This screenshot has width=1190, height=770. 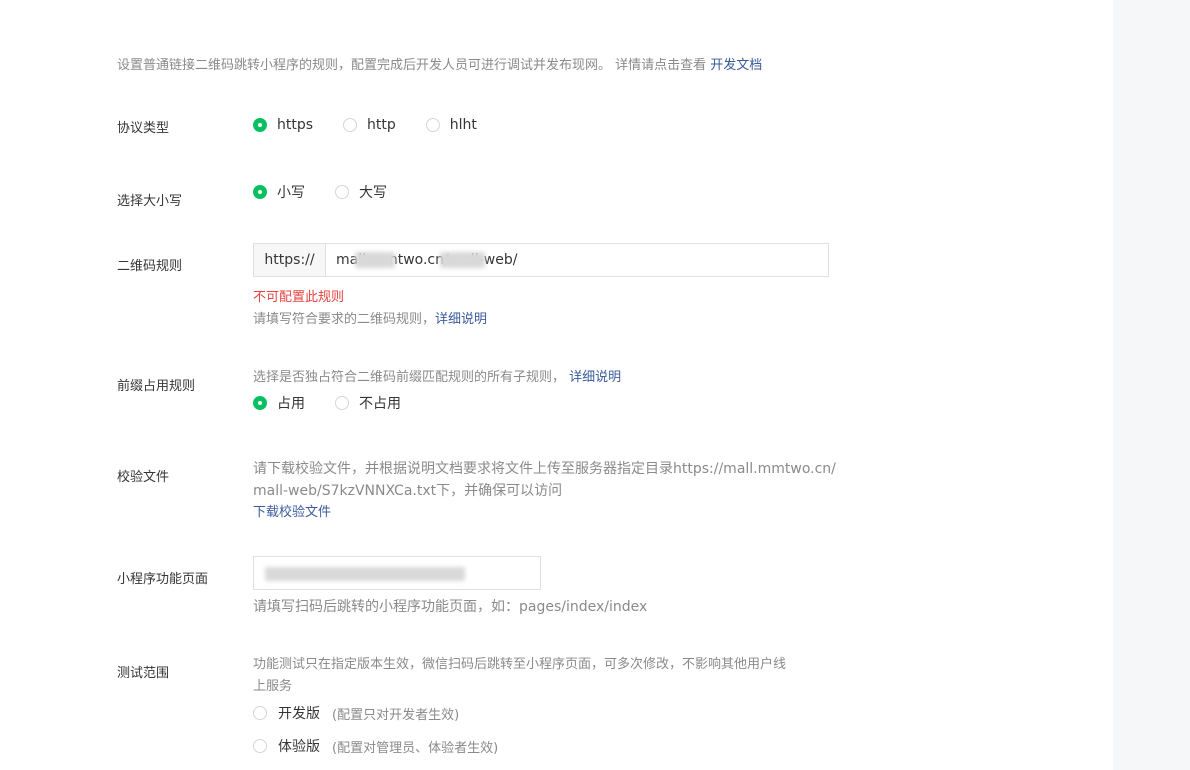 I want to click on function-page-label: 小程序功能页面, so click(x=163, y=579).